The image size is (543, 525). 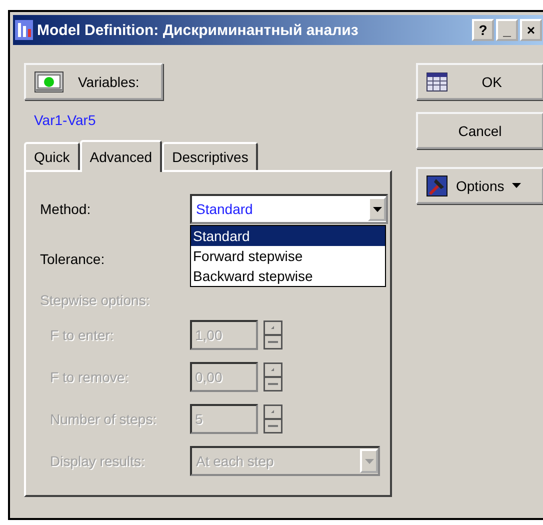 I want to click on close-button: ×, so click(x=531, y=30).